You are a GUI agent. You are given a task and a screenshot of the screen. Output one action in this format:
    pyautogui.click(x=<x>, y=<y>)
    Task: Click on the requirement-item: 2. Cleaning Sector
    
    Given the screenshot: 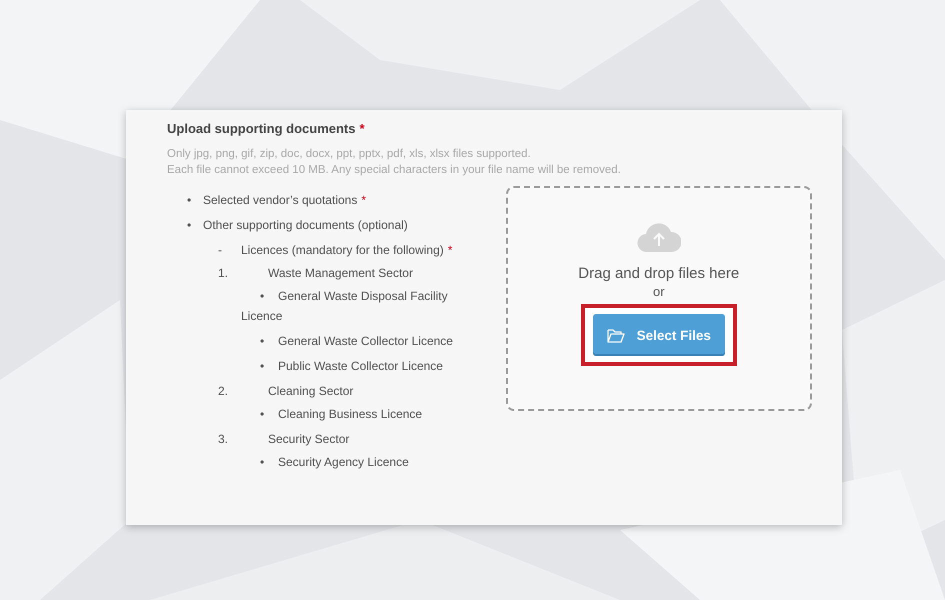 What is the action you would take?
    pyautogui.click(x=285, y=391)
    